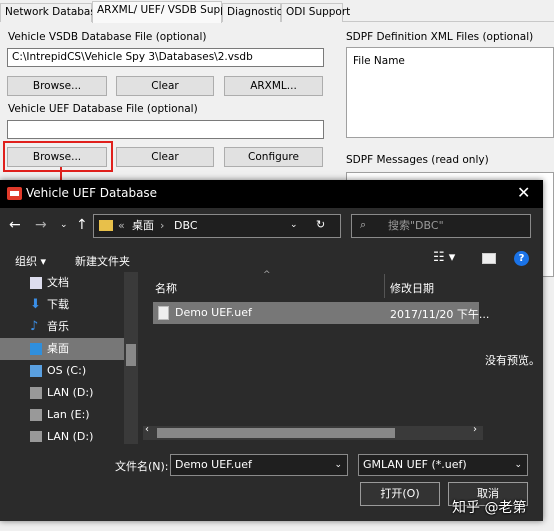 This screenshot has height=531, width=554. Describe the element at coordinates (82, 225) in the screenshot. I see `up-icon: ↑` at that location.